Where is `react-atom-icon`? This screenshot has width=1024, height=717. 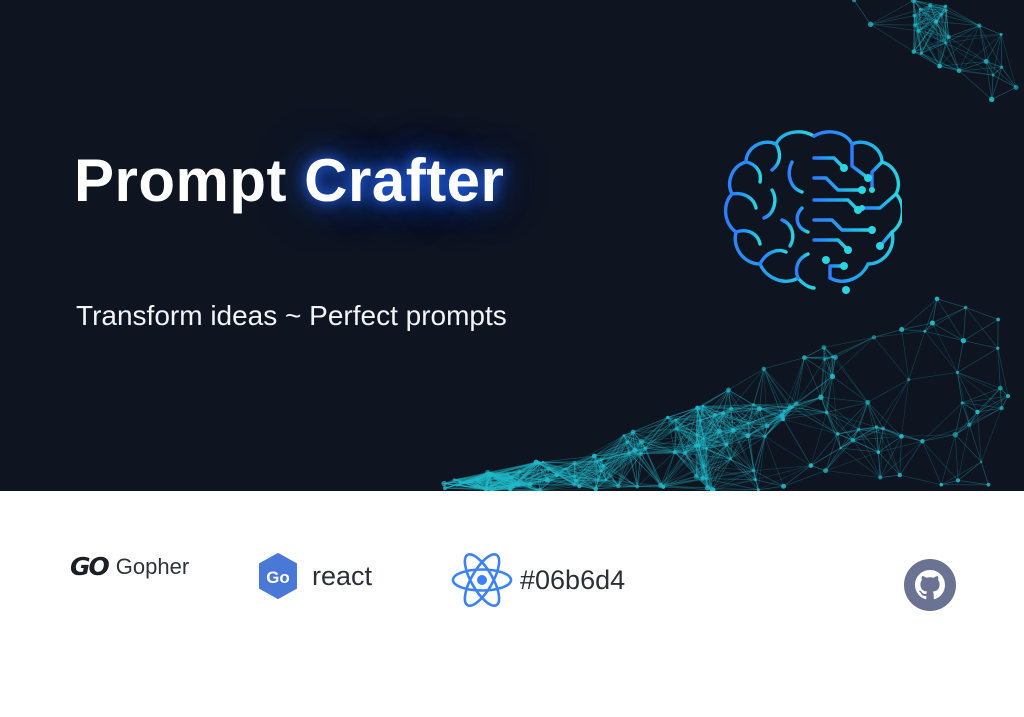
react-atom-icon is located at coordinates (482, 580).